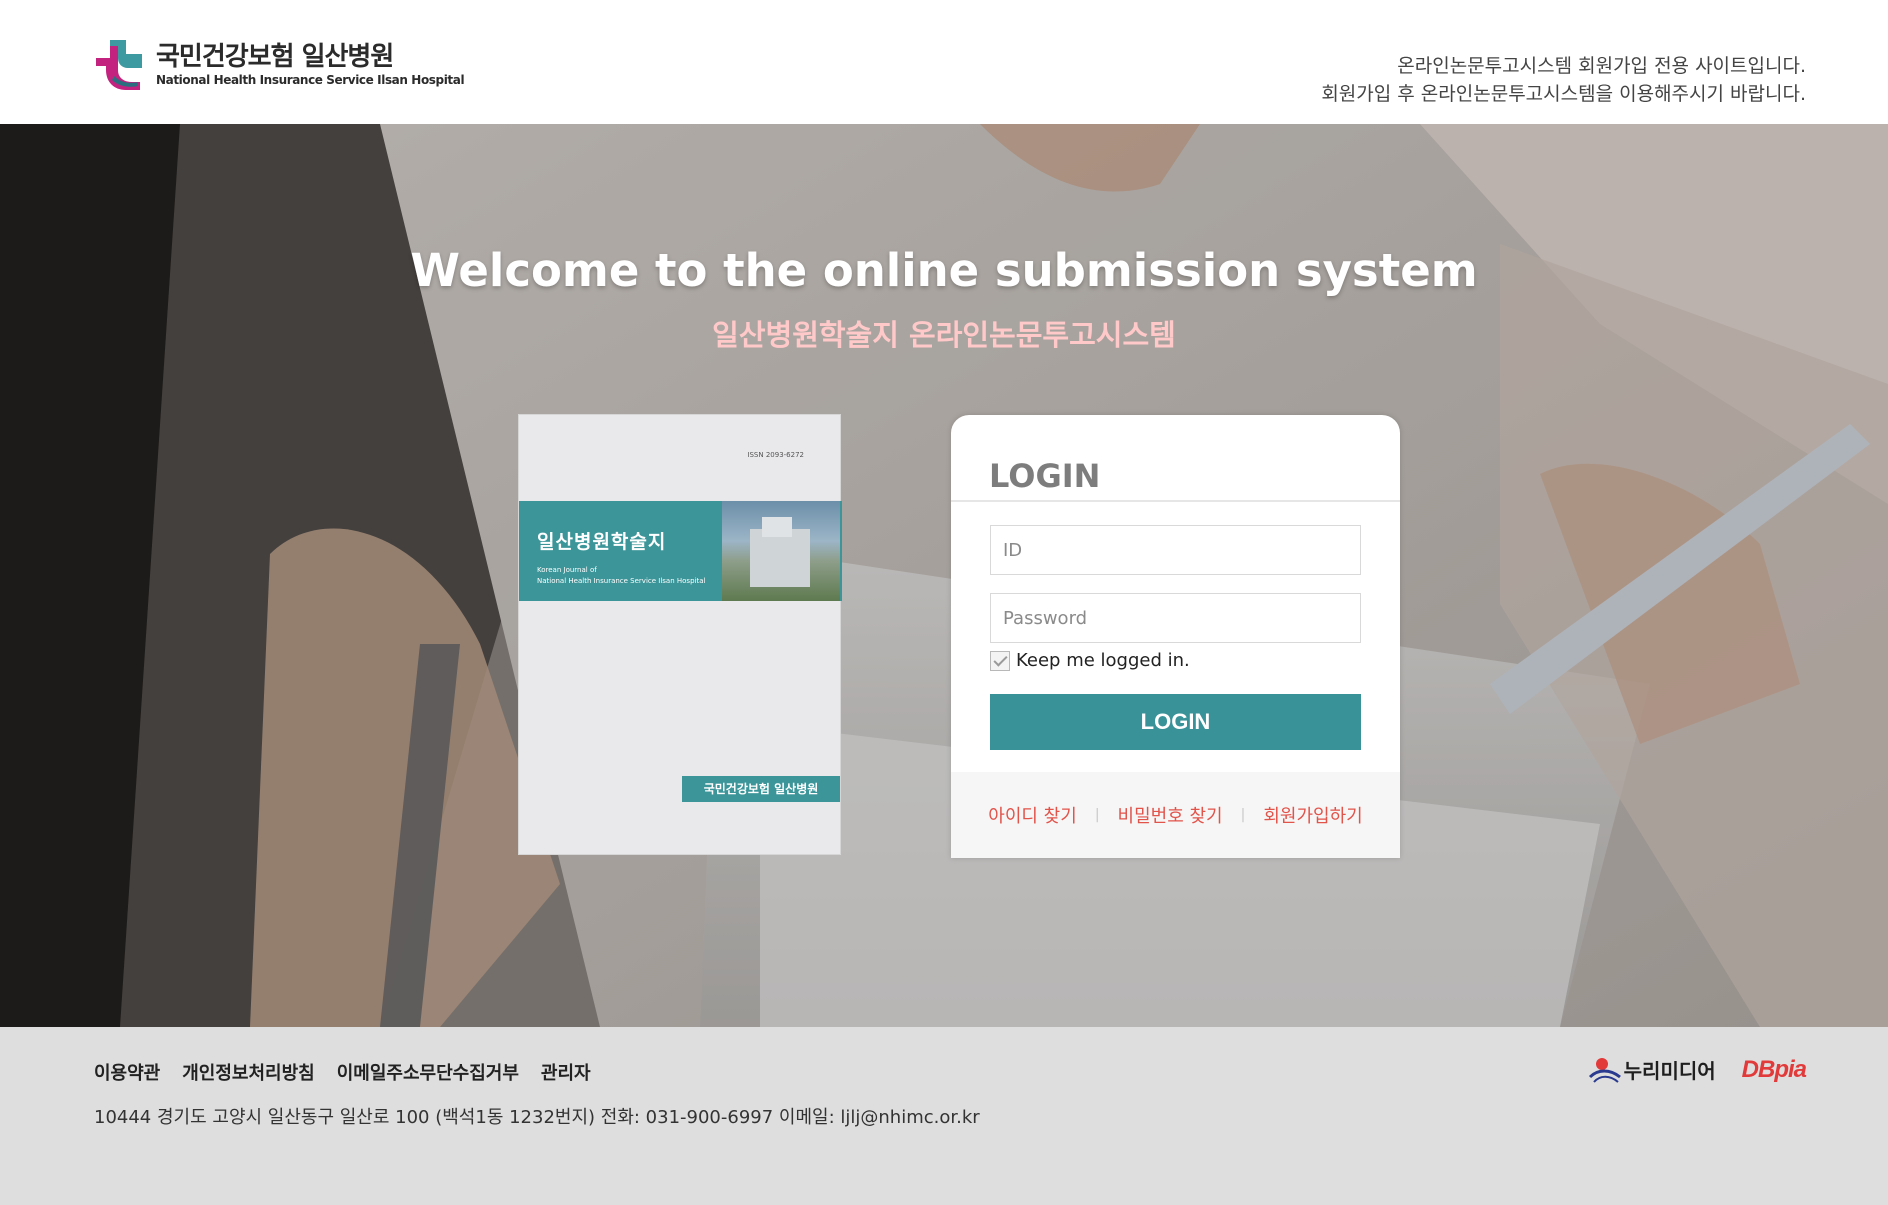 Image resolution: width=1888 pixels, height=1205 pixels. Describe the element at coordinates (944, 335) in the screenshot. I see `hero-subtitle: 일산병원학술지 온라인논문투고시스템` at that location.